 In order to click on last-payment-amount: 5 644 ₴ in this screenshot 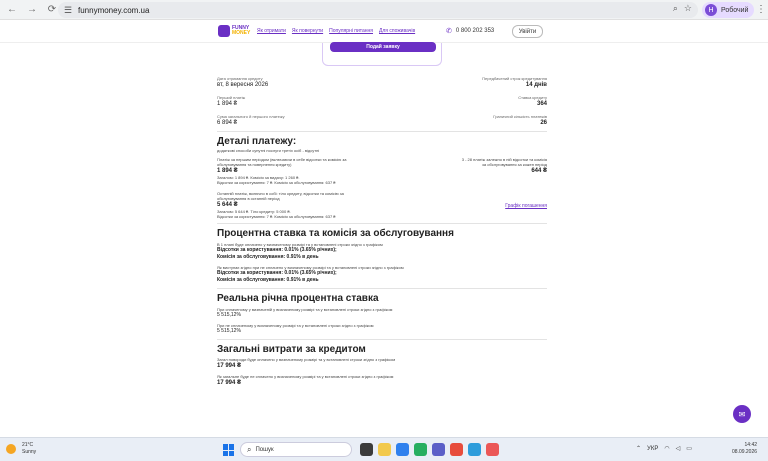, I will do `click(227, 205)`.